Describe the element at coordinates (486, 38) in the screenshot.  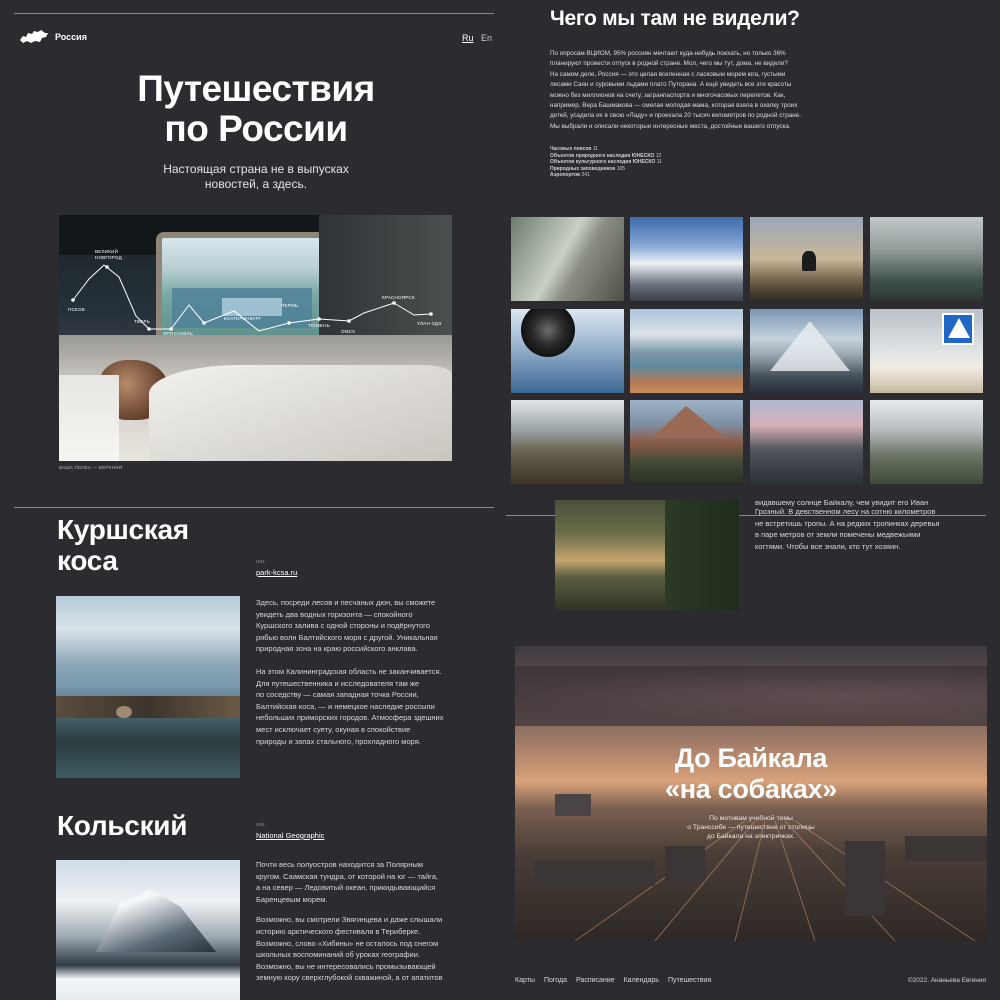
I see `lang-en-link: En` at that location.